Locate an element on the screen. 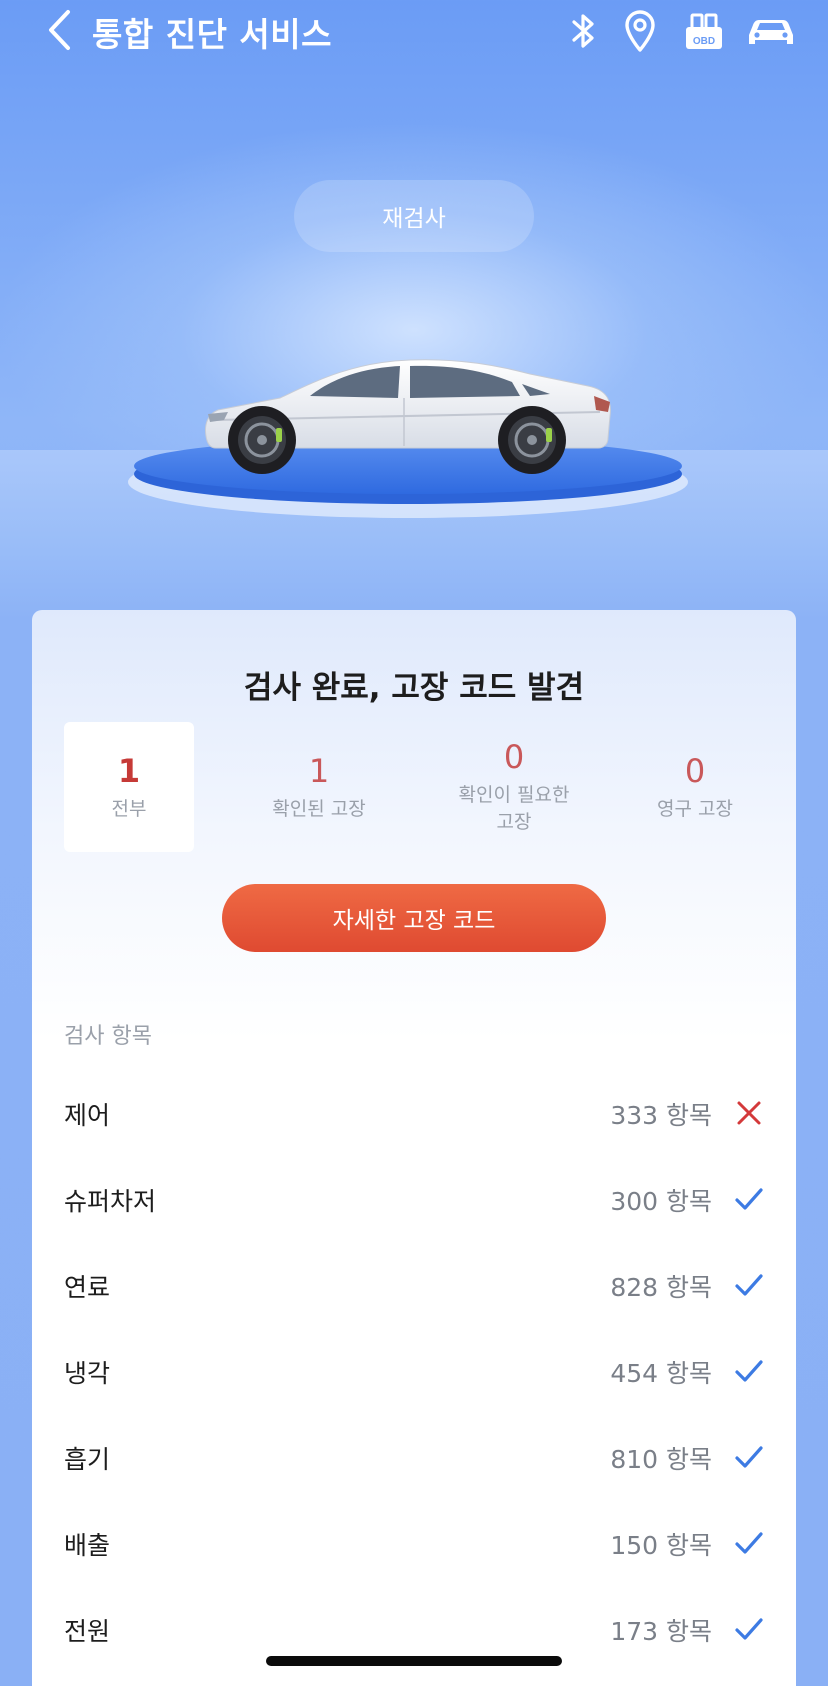  car-icon is located at coordinates (771, 32).